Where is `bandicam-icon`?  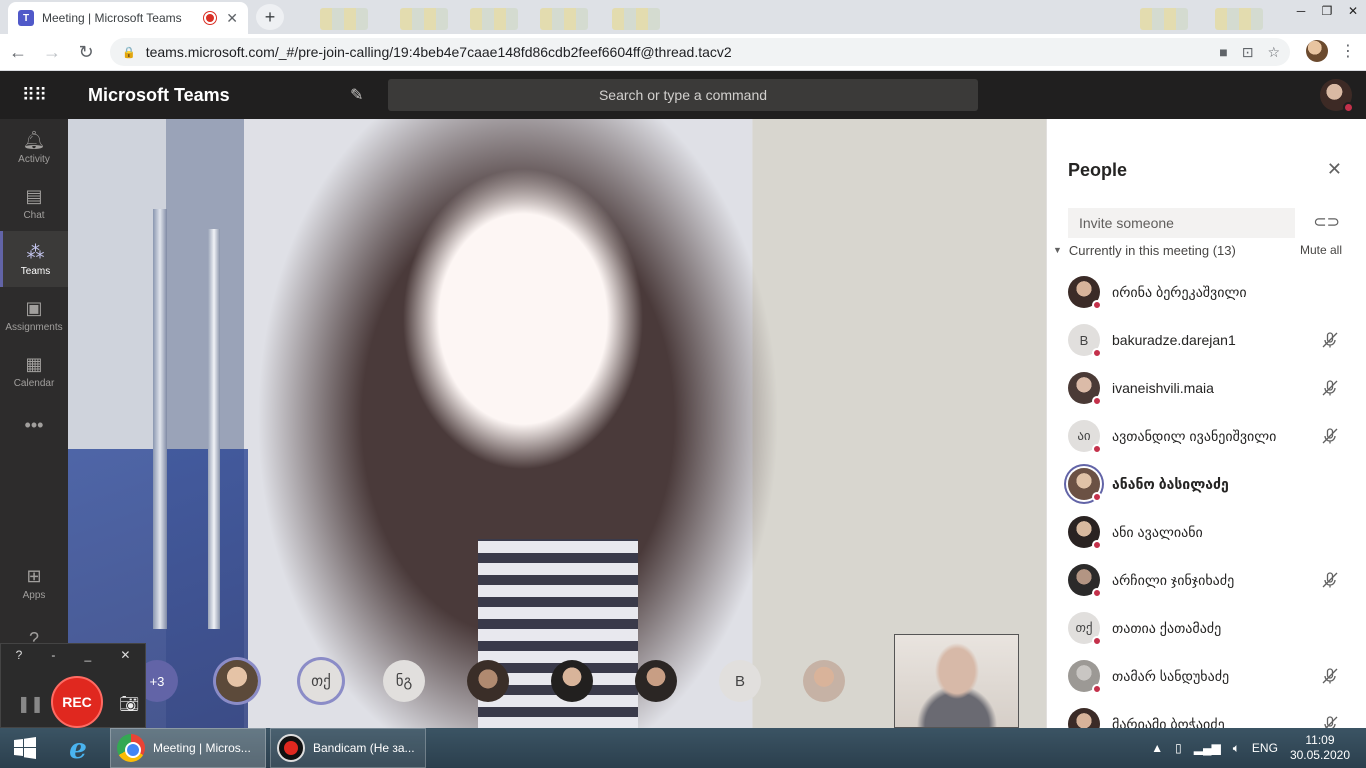 bandicam-icon is located at coordinates (291, 748).